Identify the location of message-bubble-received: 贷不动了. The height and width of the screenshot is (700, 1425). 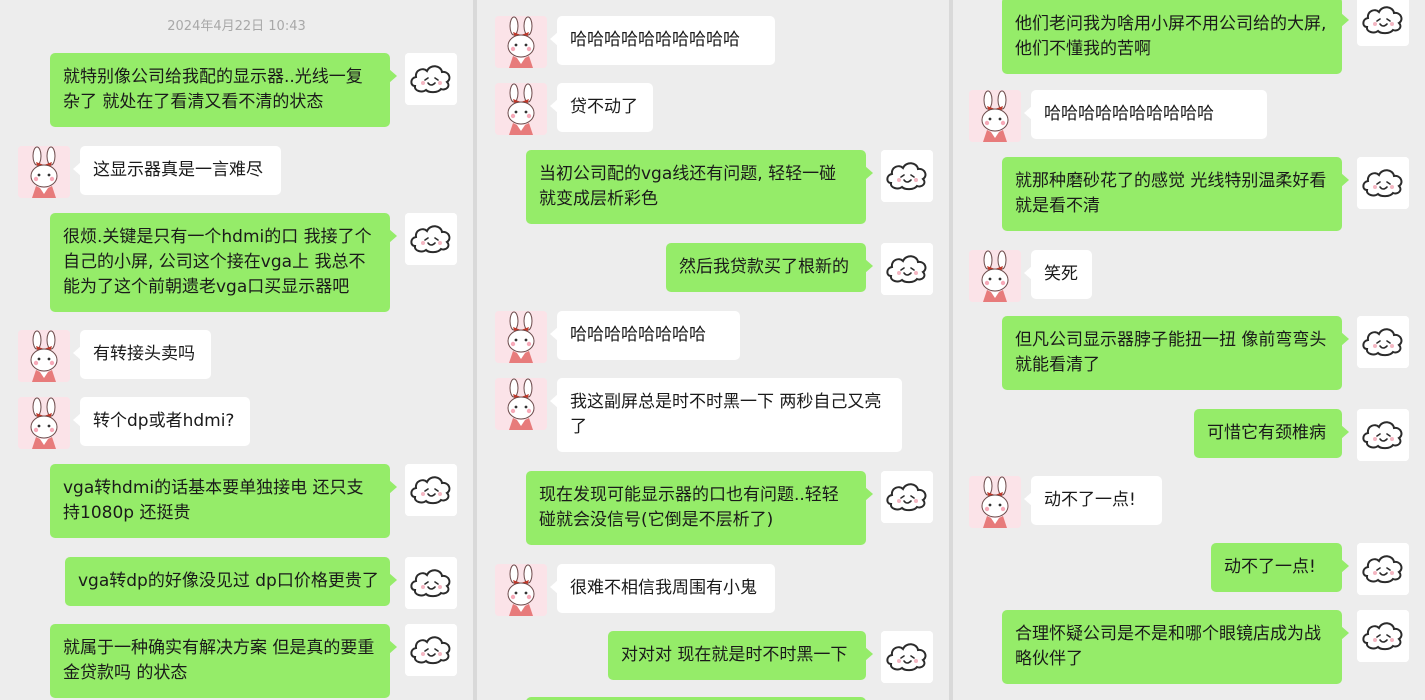
(601, 107).